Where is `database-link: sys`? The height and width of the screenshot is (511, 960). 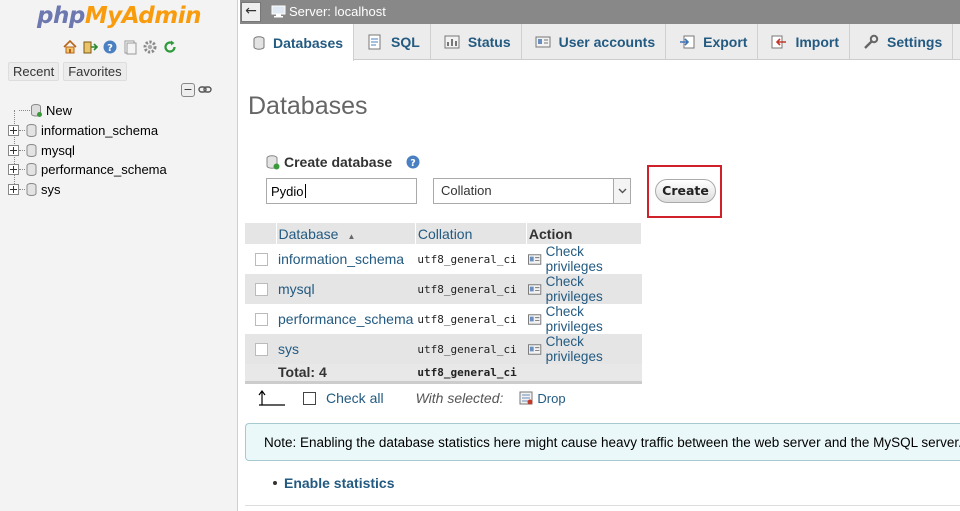
database-link: sys is located at coordinates (346, 349).